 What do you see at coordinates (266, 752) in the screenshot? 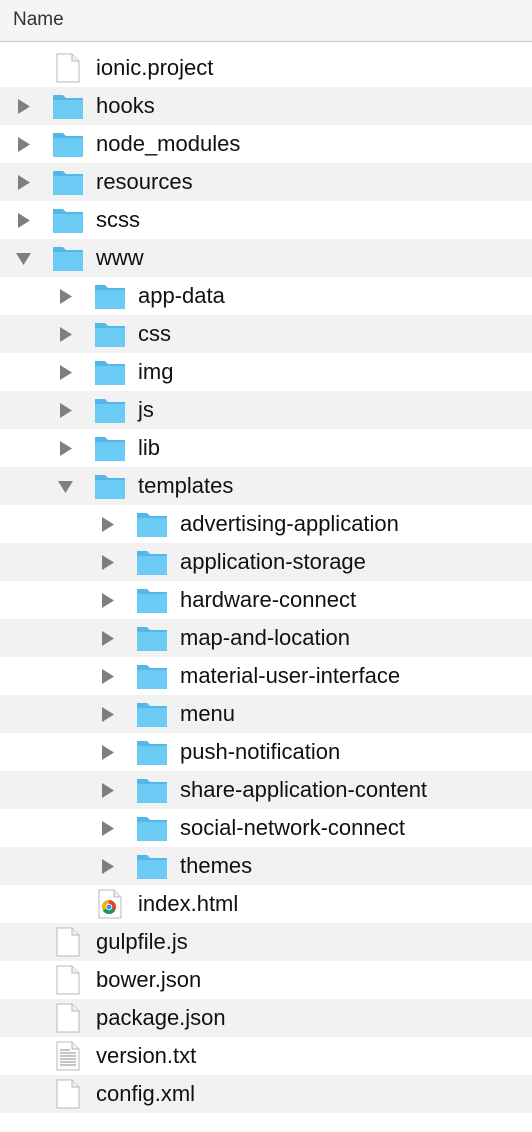
I see `tree-row-push-notification: push-notification` at bounding box center [266, 752].